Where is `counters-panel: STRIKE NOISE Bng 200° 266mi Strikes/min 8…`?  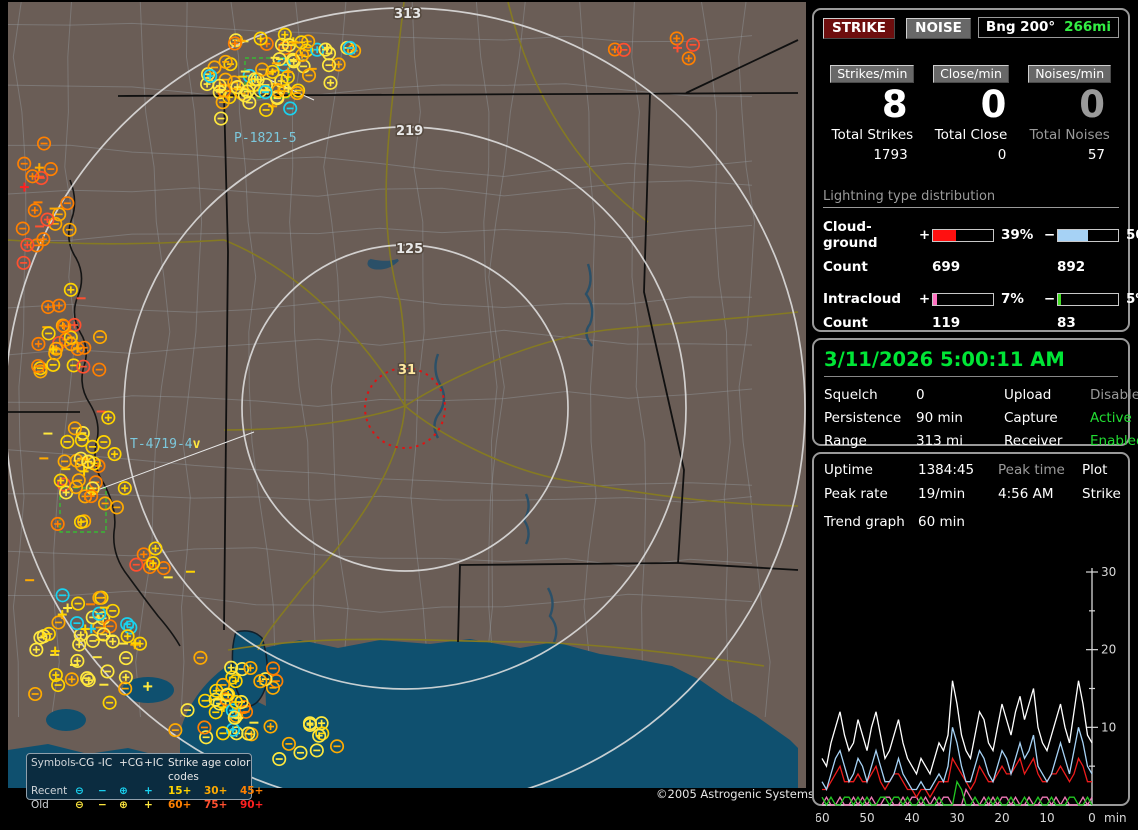 counters-panel: STRIKE NOISE Bng 200° 266mi Strikes/min 8… is located at coordinates (975, 170).